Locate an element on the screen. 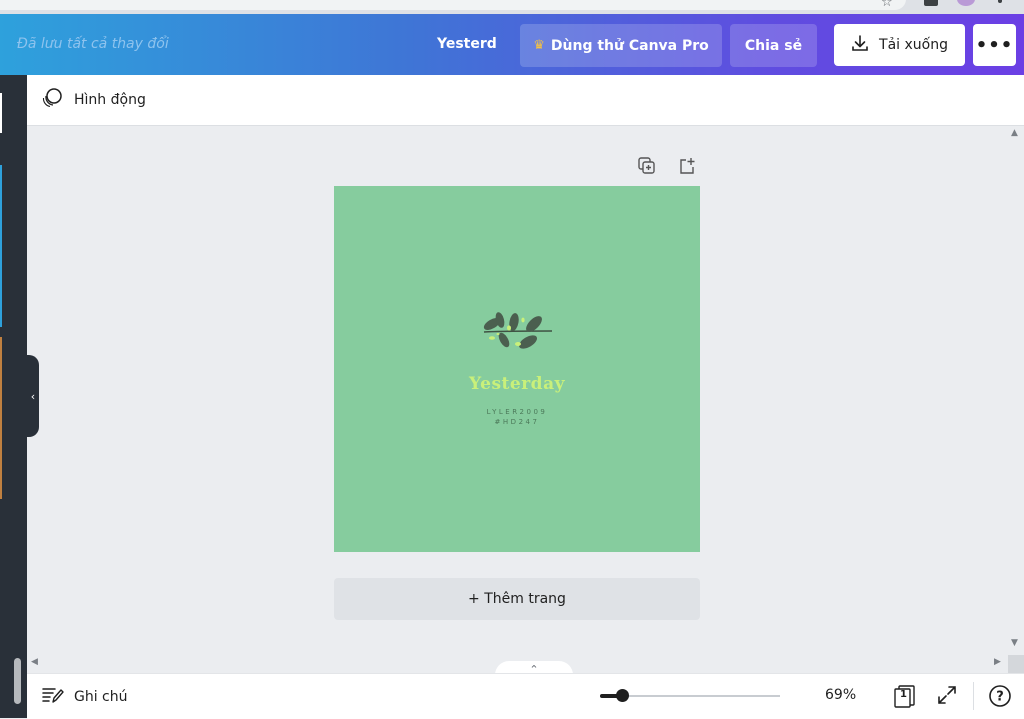 The height and width of the screenshot is (719, 1024). side-panel-scrollbar is located at coordinates (17, 681).